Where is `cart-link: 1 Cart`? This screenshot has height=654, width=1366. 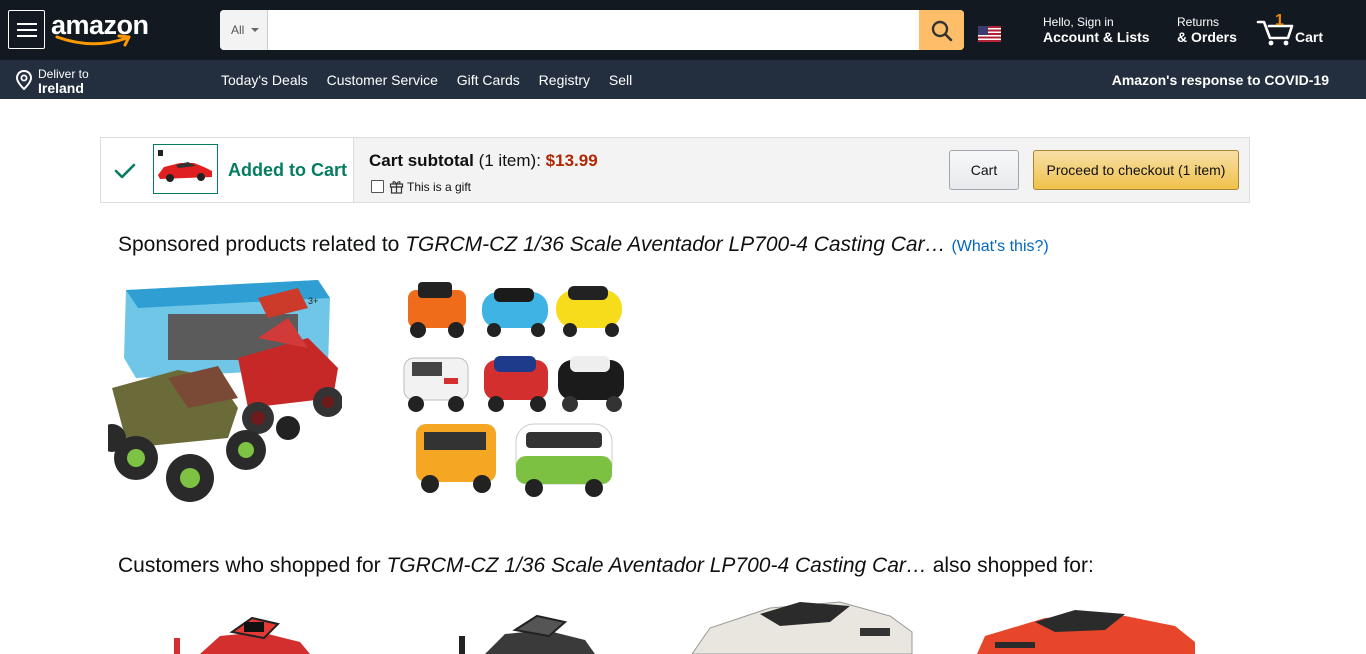 cart-link: 1 Cart is located at coordinates (1296, 30).